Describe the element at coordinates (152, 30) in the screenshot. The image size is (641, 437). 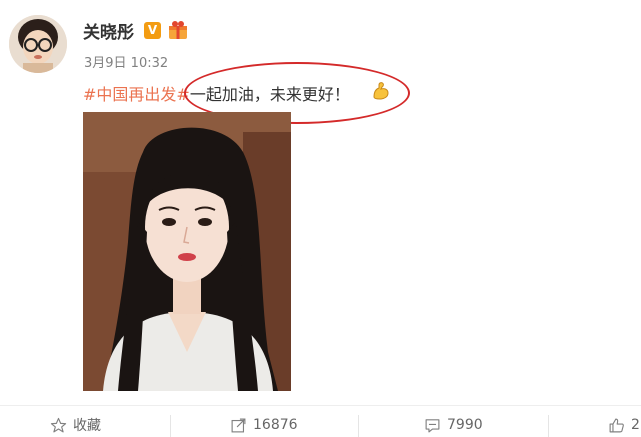
I see `verified-badge: V` at that location.